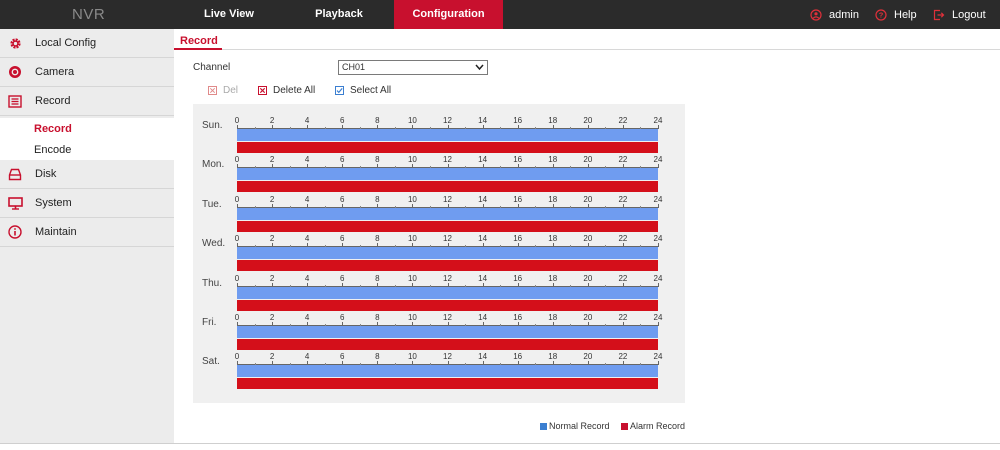  I want to click on channel-select: CH01, so click(413, 67).